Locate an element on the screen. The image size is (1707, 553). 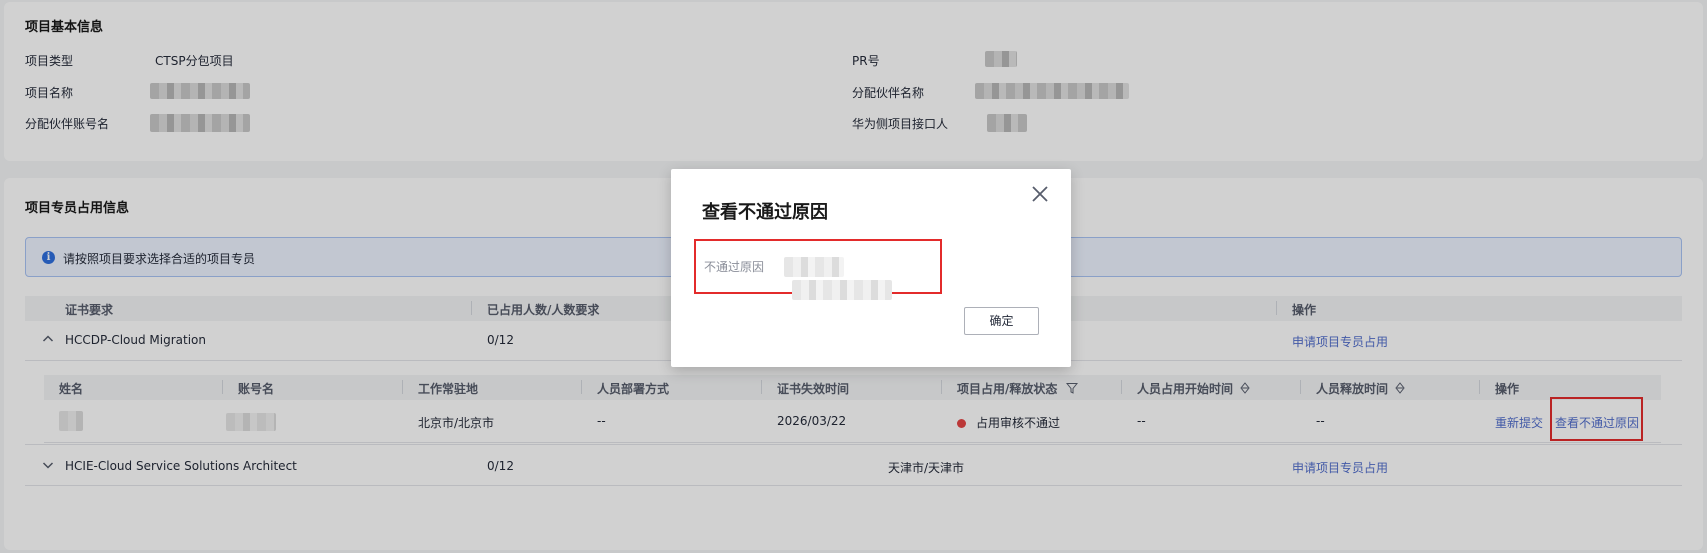
reject-reason-dialog: 查看不通过原因 不通过原因 确定 is located at coordinates (871, 268).